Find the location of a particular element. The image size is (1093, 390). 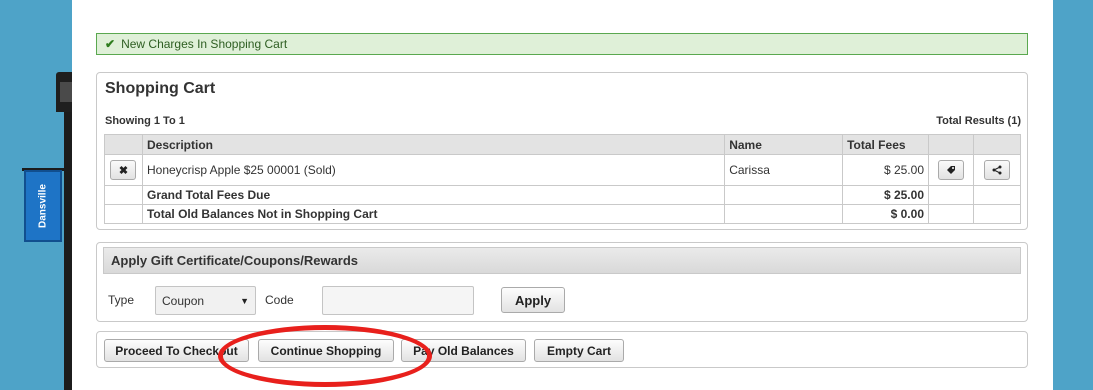

old-balances-label: Total Old Balances Not in Shopping Cart is located at coordinates (433, 214).